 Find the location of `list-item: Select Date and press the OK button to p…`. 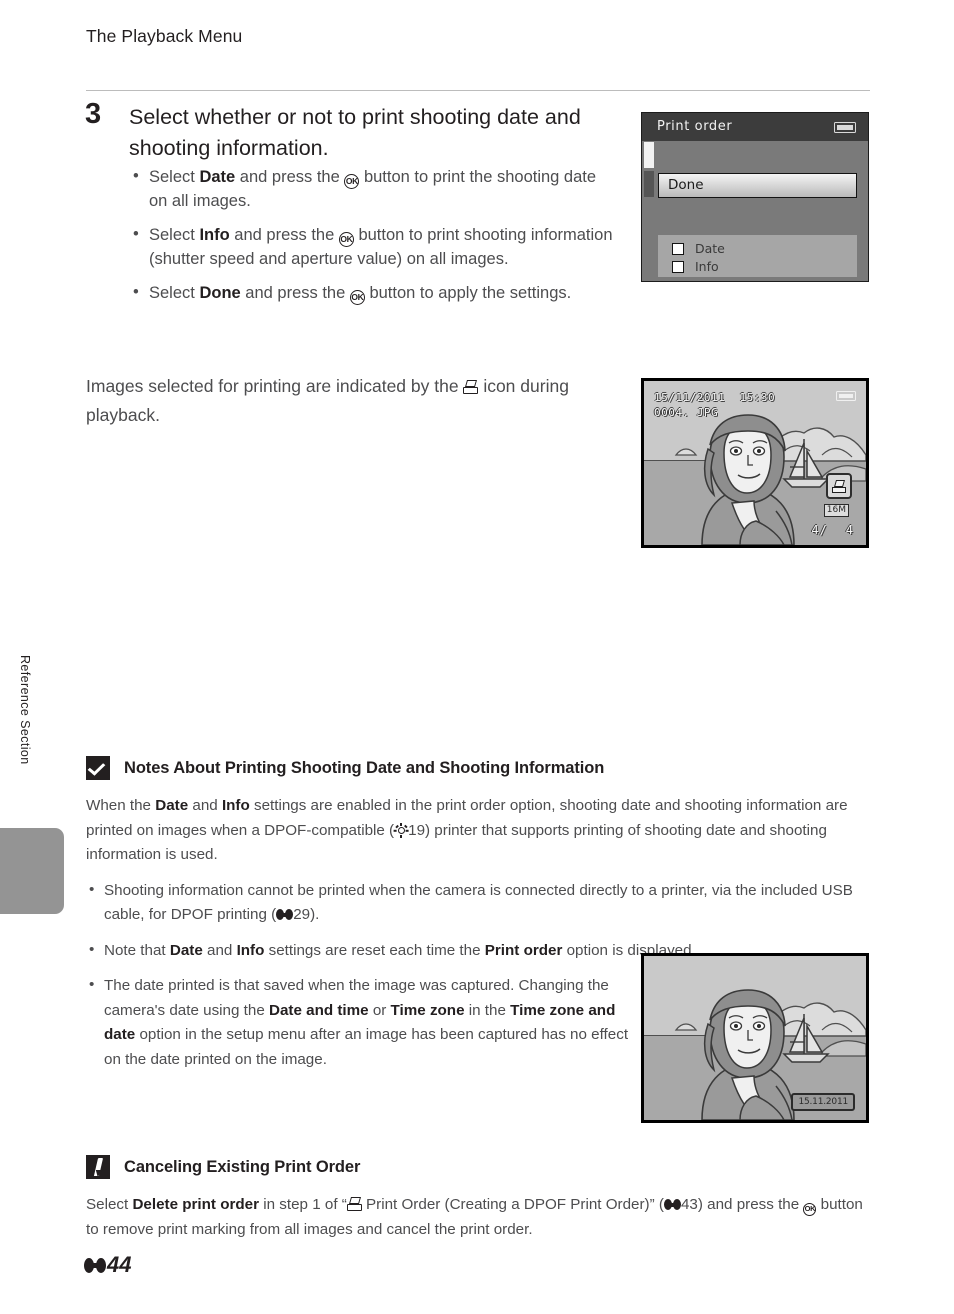

list-item: Select Date and press the OK button to p… is located at coordinates (373, 189).